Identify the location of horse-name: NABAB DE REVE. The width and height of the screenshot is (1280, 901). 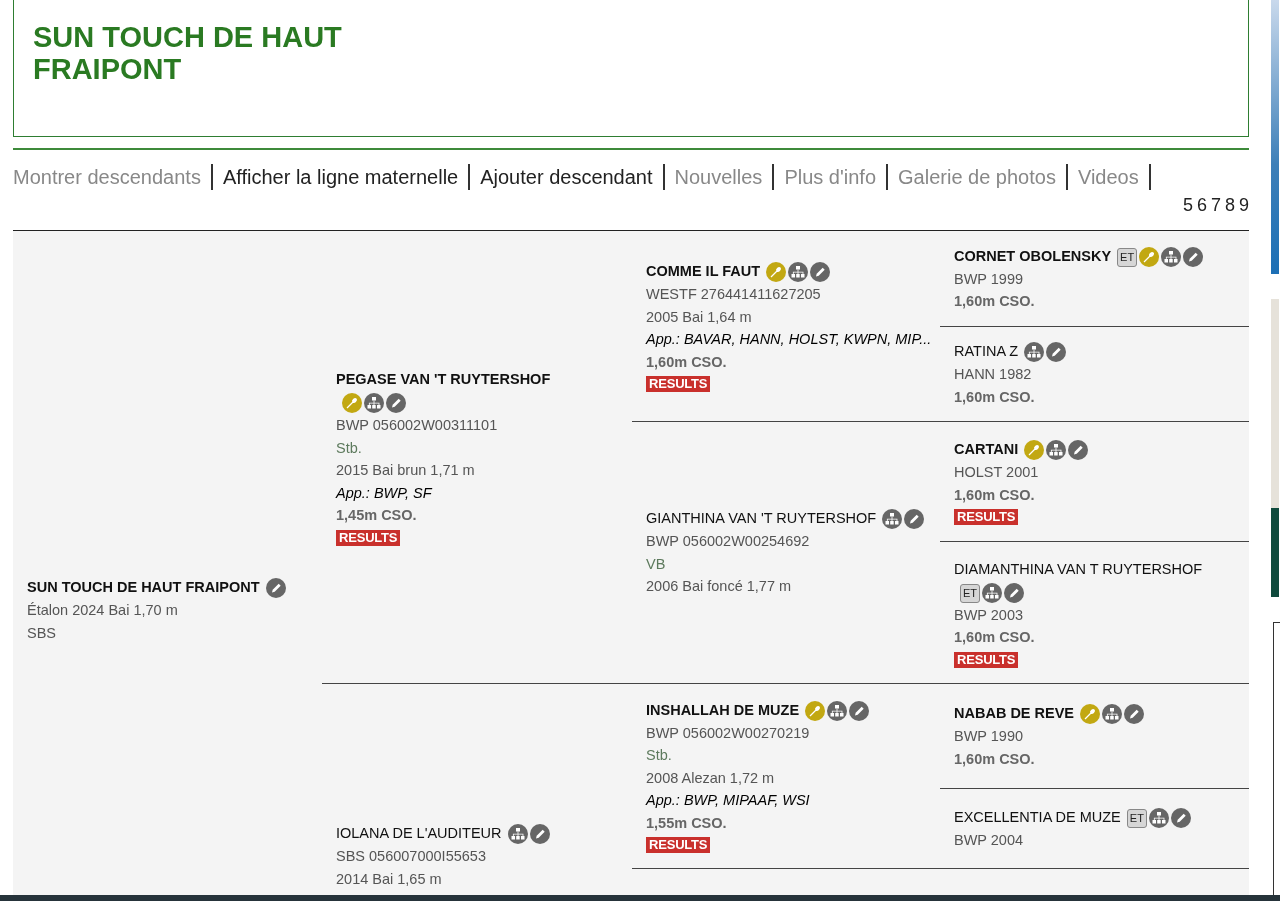
(1014, 713).